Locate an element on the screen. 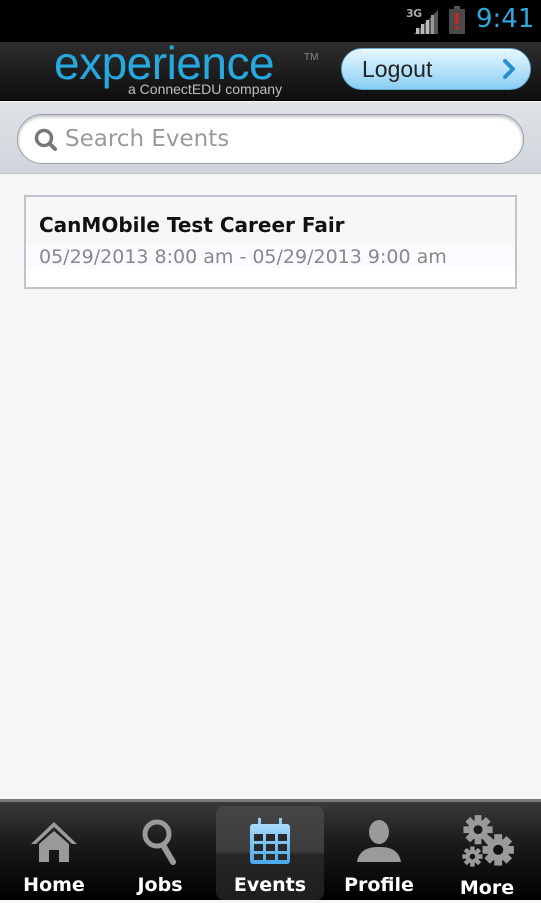  chevron-right-icon is located at coordinates (509, 69).